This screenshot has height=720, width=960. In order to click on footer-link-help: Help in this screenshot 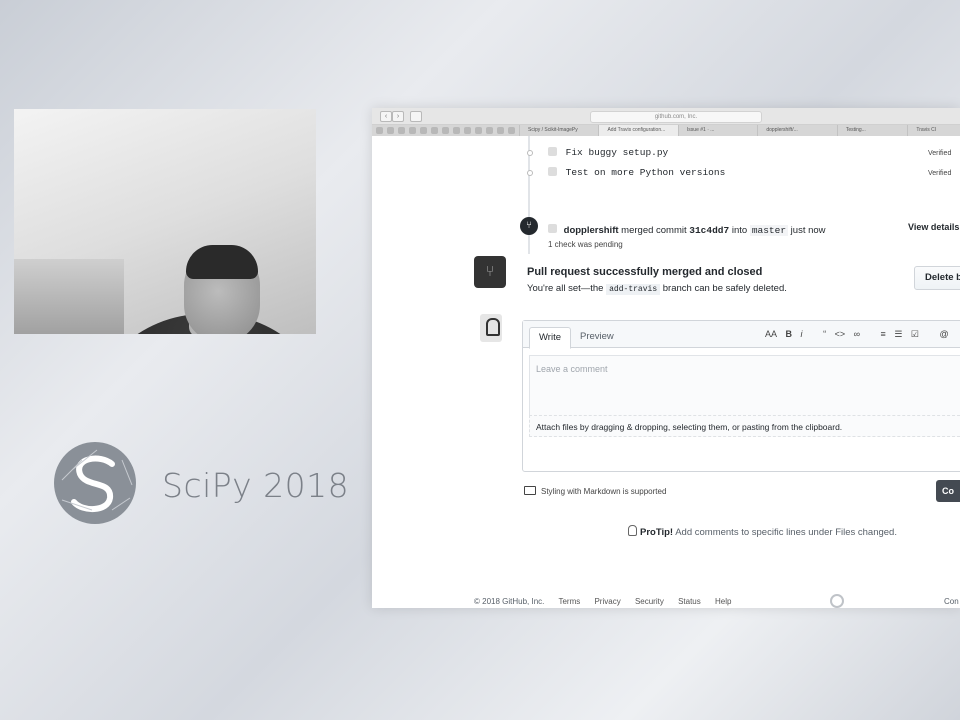, I will do `click(723, 601)`.